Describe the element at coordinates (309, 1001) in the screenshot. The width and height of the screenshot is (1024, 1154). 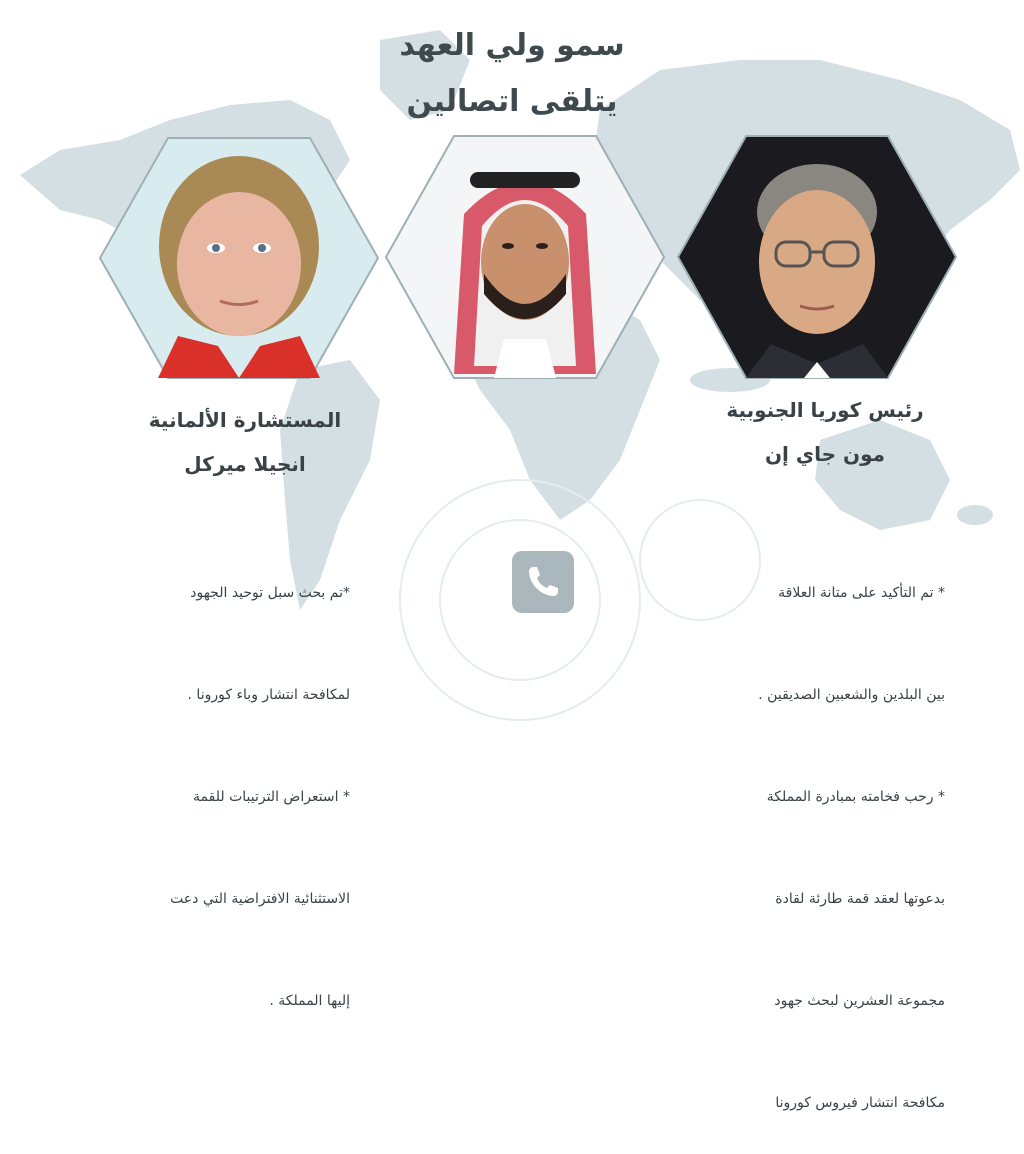
I see `list-item: إليها المملكة .` at that location.